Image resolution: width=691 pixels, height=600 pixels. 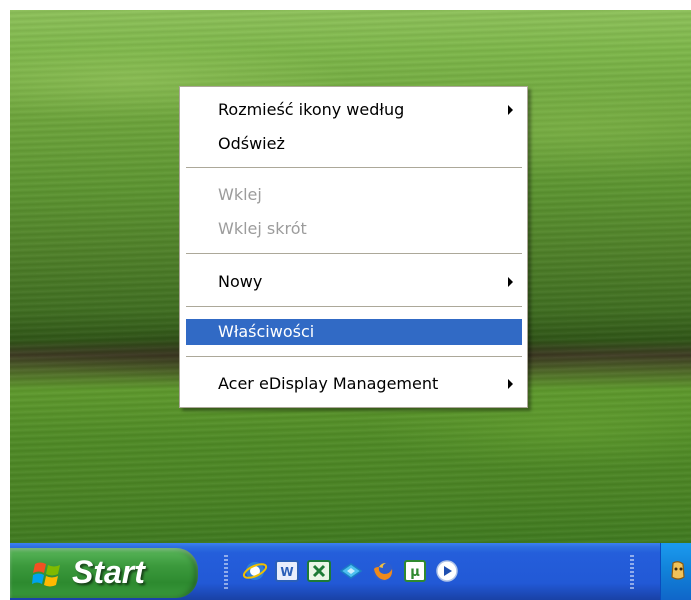 I want to click on menu-item-paste-shortcut: Wklej skrót, so click(x=354, y=229).